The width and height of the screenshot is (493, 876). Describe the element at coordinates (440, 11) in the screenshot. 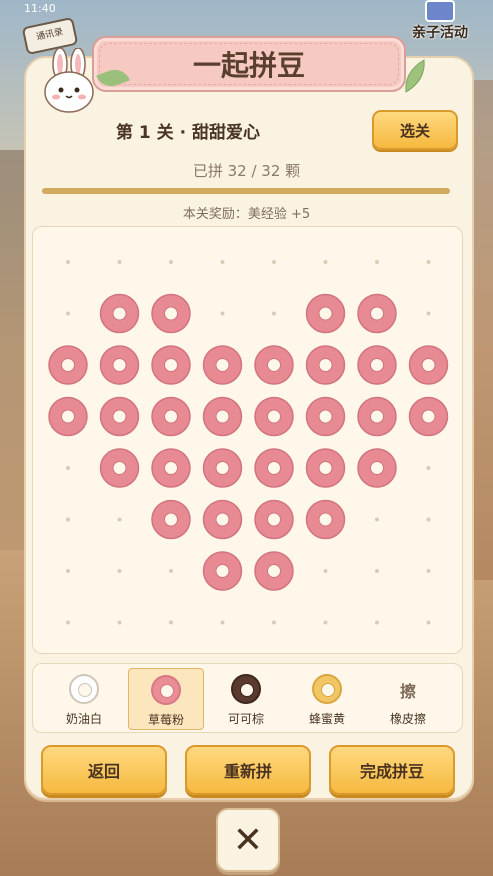

I see `activity-icon` at that location.